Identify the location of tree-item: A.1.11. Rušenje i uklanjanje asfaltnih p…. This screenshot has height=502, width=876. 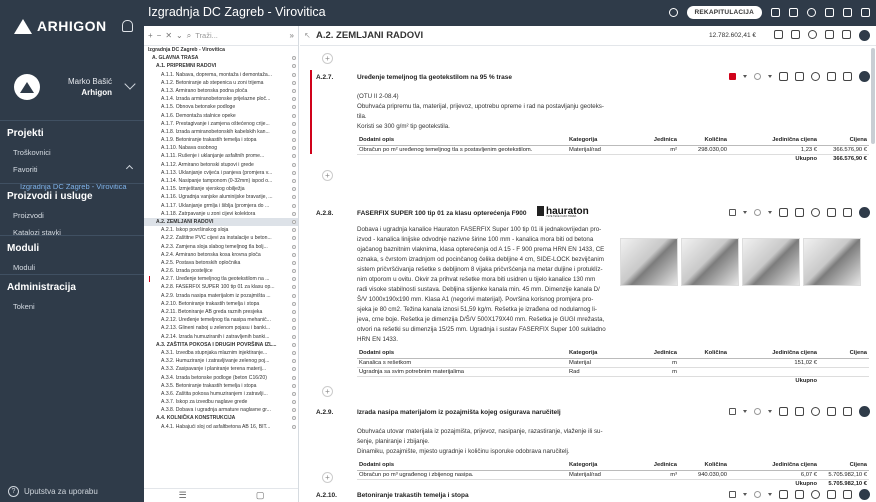
(221, 156).